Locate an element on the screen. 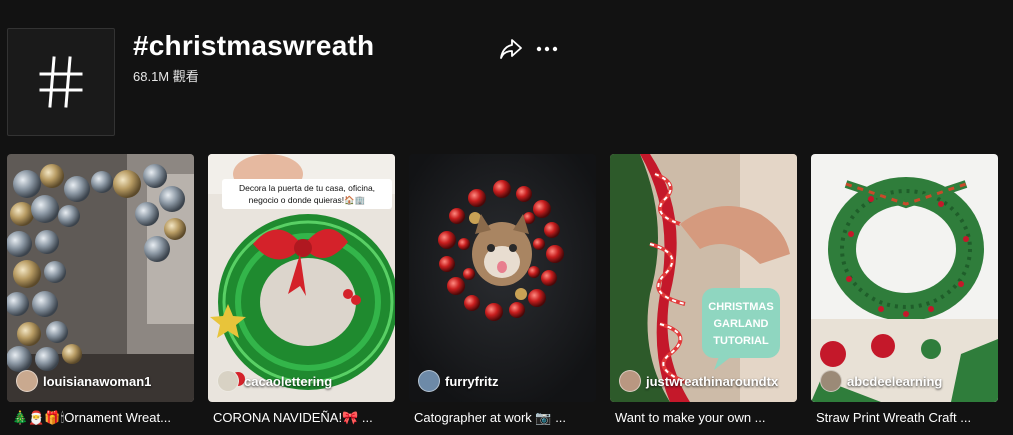  video-author: louisianawoman1 is located at coordinates (83, 381).